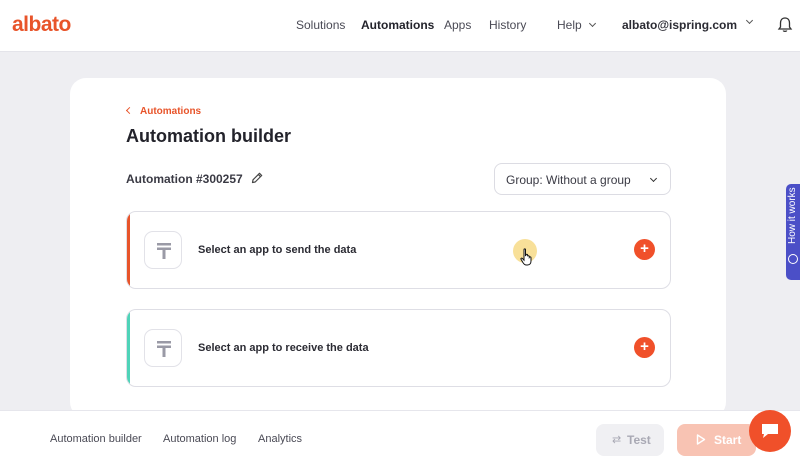  Describe the element at coordinates (701, 439) in the screenshot. I see `play-icon` at that location.